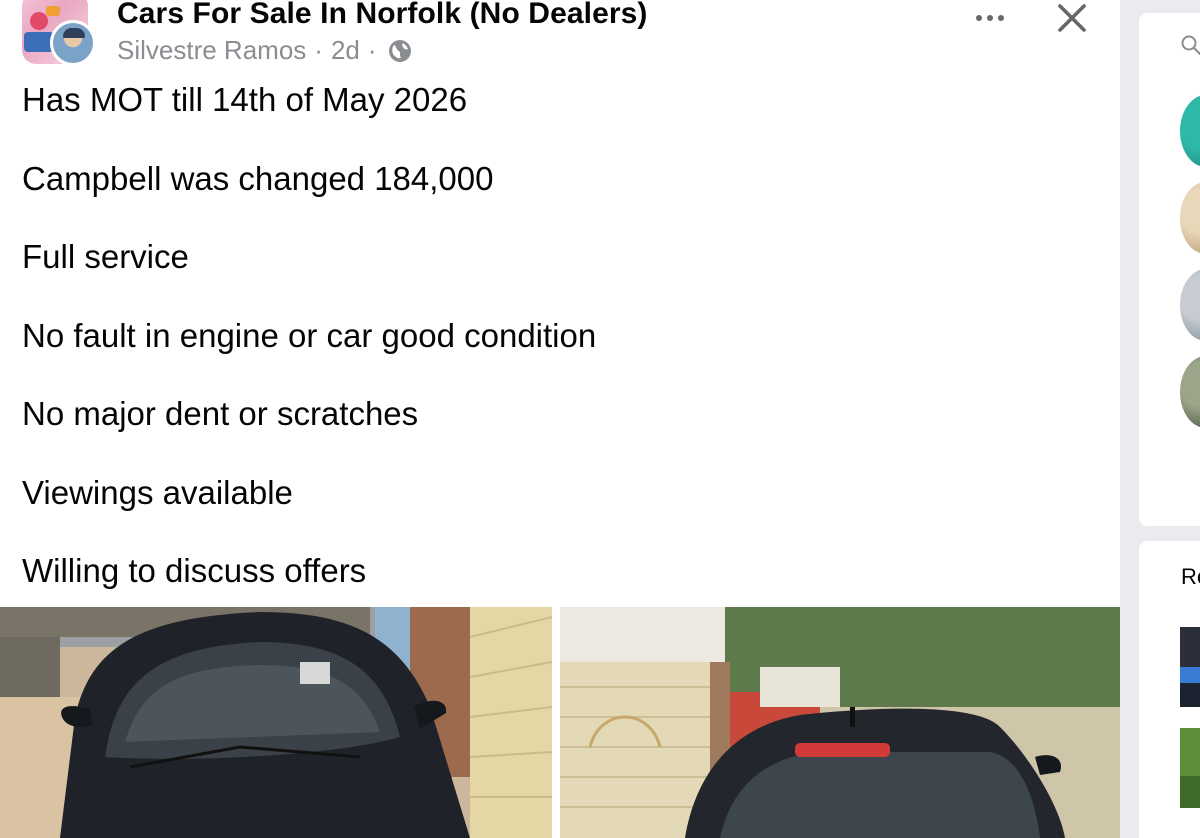 The width and height of the screenshot is (1200, 838). Describe the element at coordinates (840, 722) in the screenshot. I see `car-rear-photo` at that location.